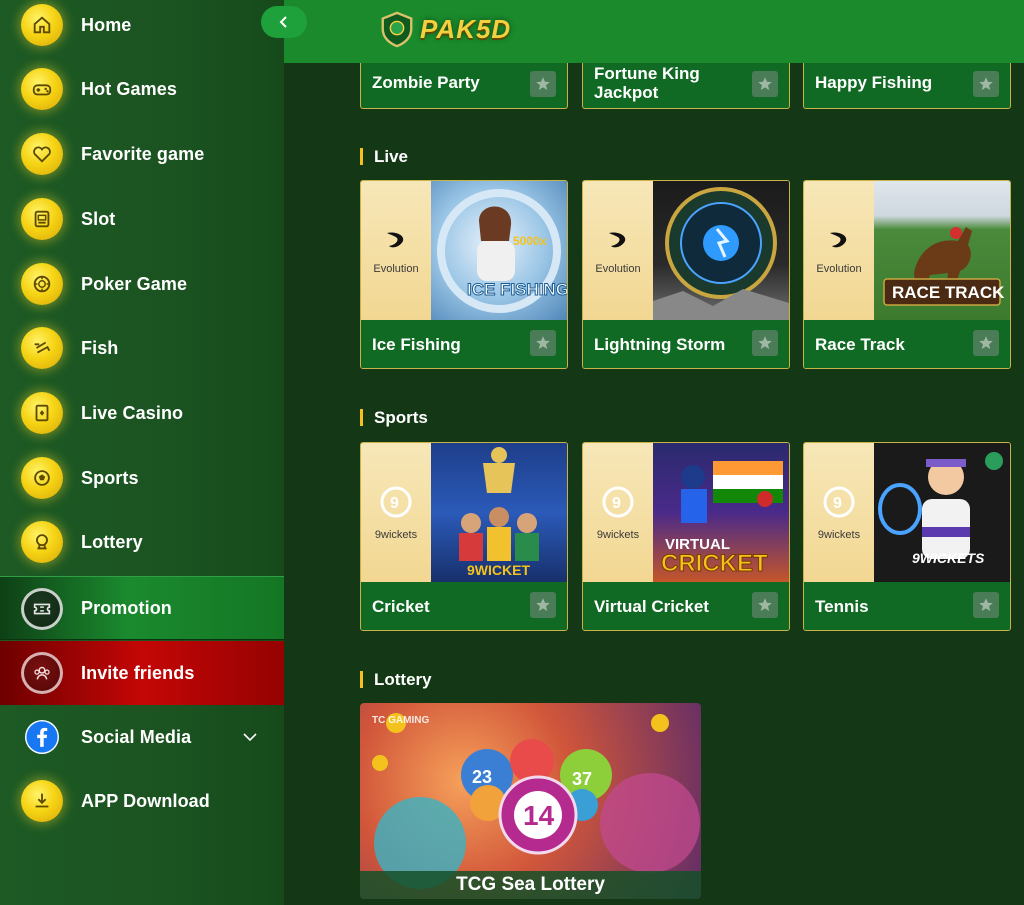  Describe the element at coordinates (106, 24) in the screenshot. I see `sidebar-item-label: Home` at that location.